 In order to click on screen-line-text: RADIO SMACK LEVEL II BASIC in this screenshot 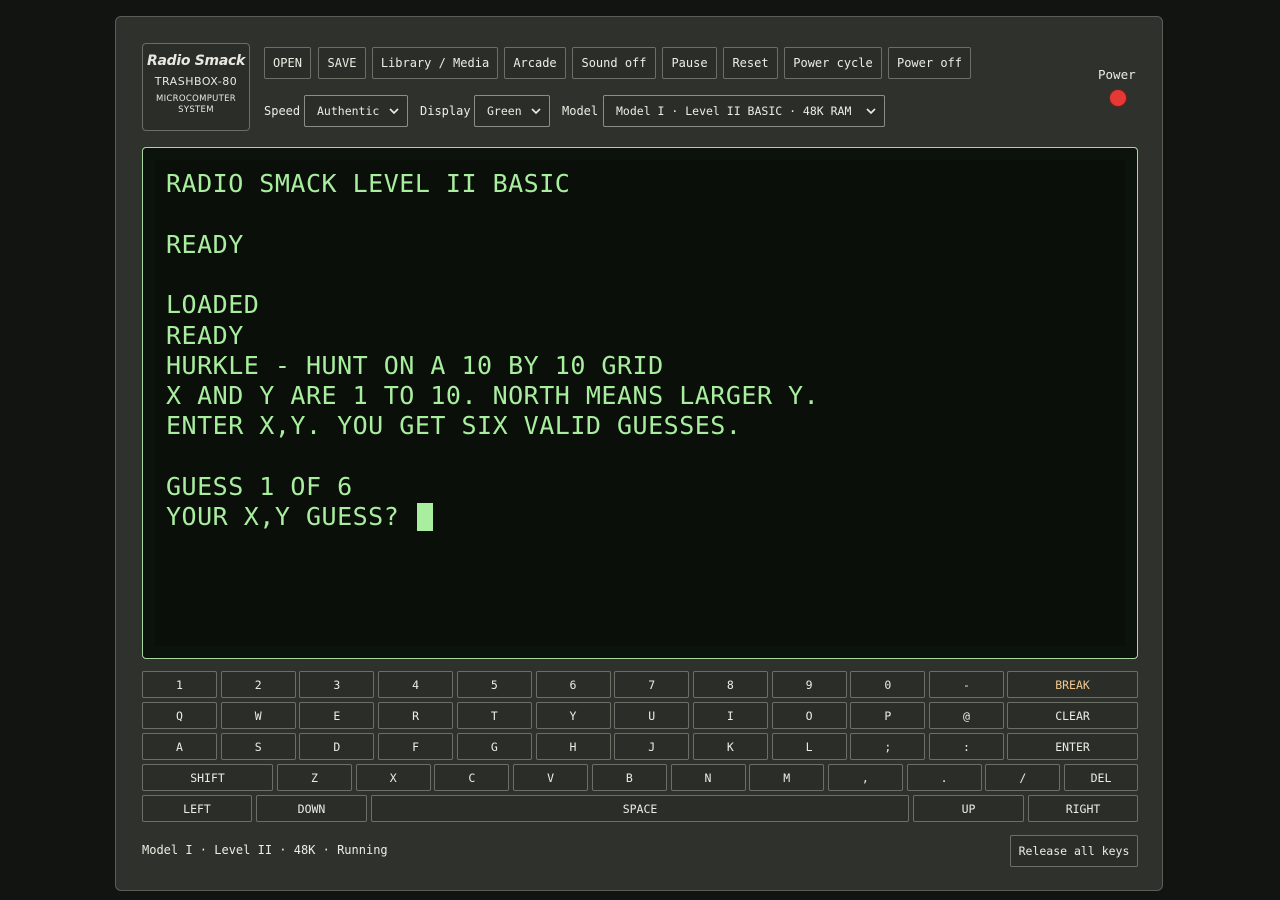, I will do `click(368, 183)`.